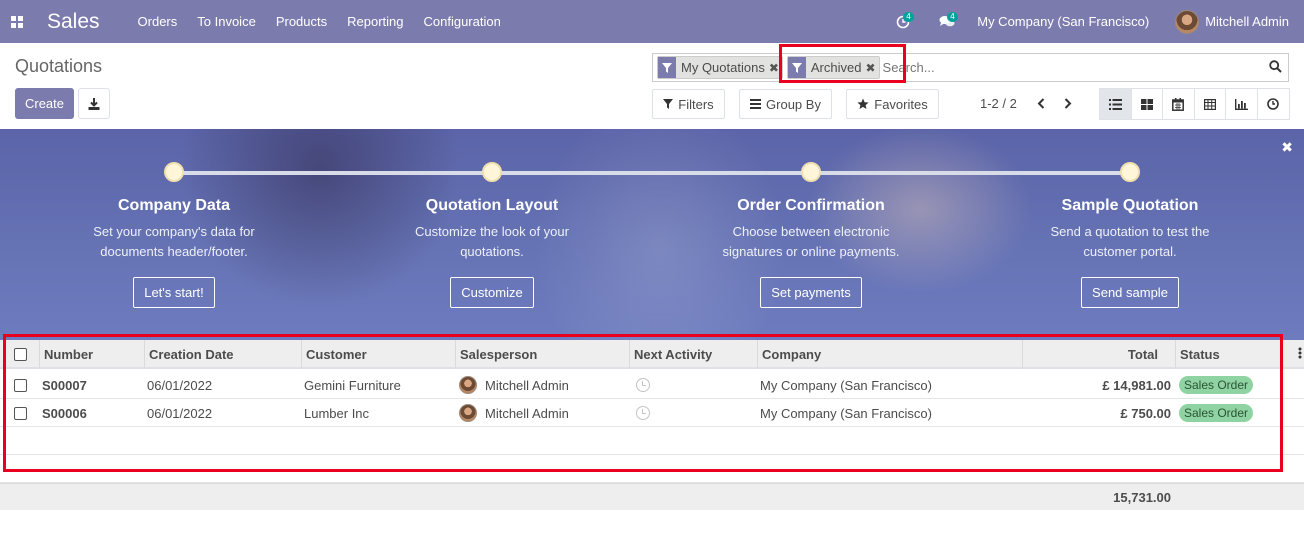  What do you see at coordinates (226, 21) in the screenshot?
I see `menu-to-invoice: To Invoice` at bounding box center [226, 21].